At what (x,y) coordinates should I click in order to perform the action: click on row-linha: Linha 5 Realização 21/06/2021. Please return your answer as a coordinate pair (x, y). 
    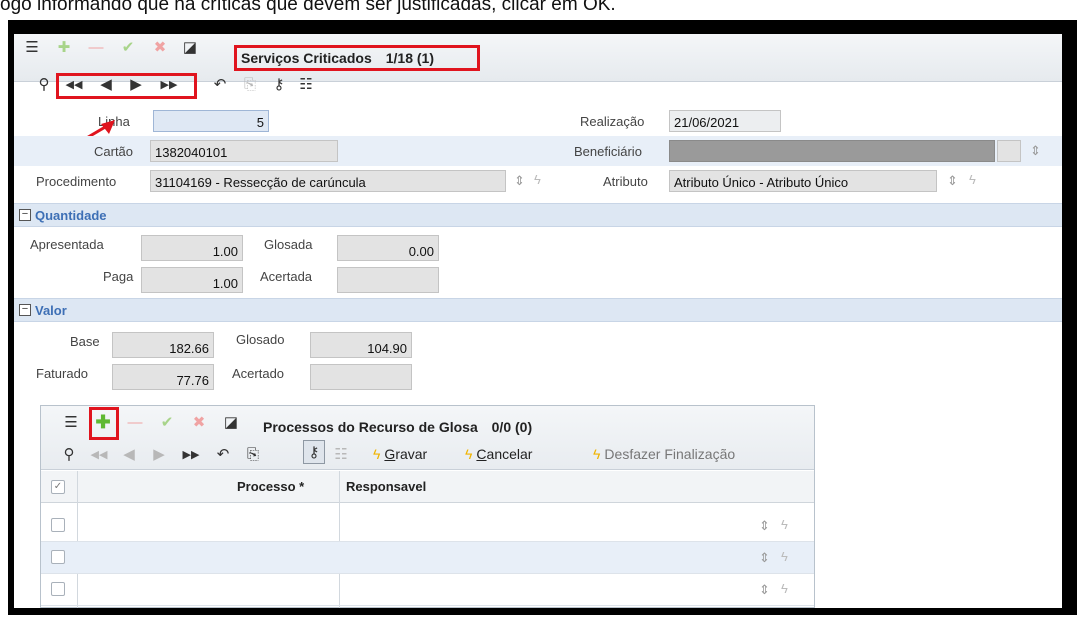
    Looking at the image, I should click on (538, 121).